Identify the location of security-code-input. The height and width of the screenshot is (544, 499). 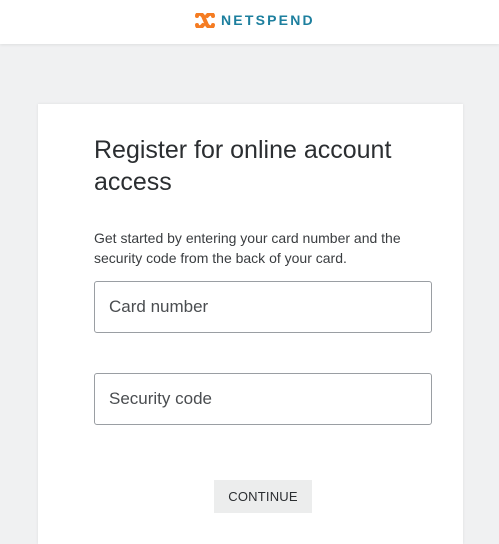
(263, 399).